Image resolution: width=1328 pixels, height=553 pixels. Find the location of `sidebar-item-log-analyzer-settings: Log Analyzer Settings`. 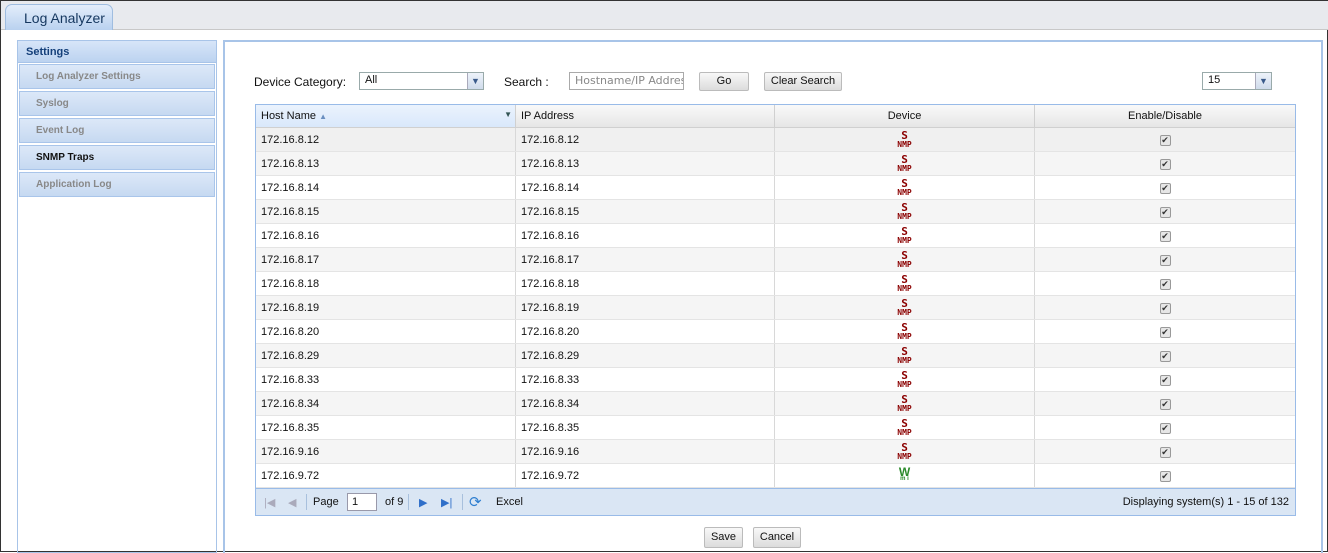

sidebar-item-log-analyzer-settings: Log Analyzer Settings is located at coordinates (117, 76).